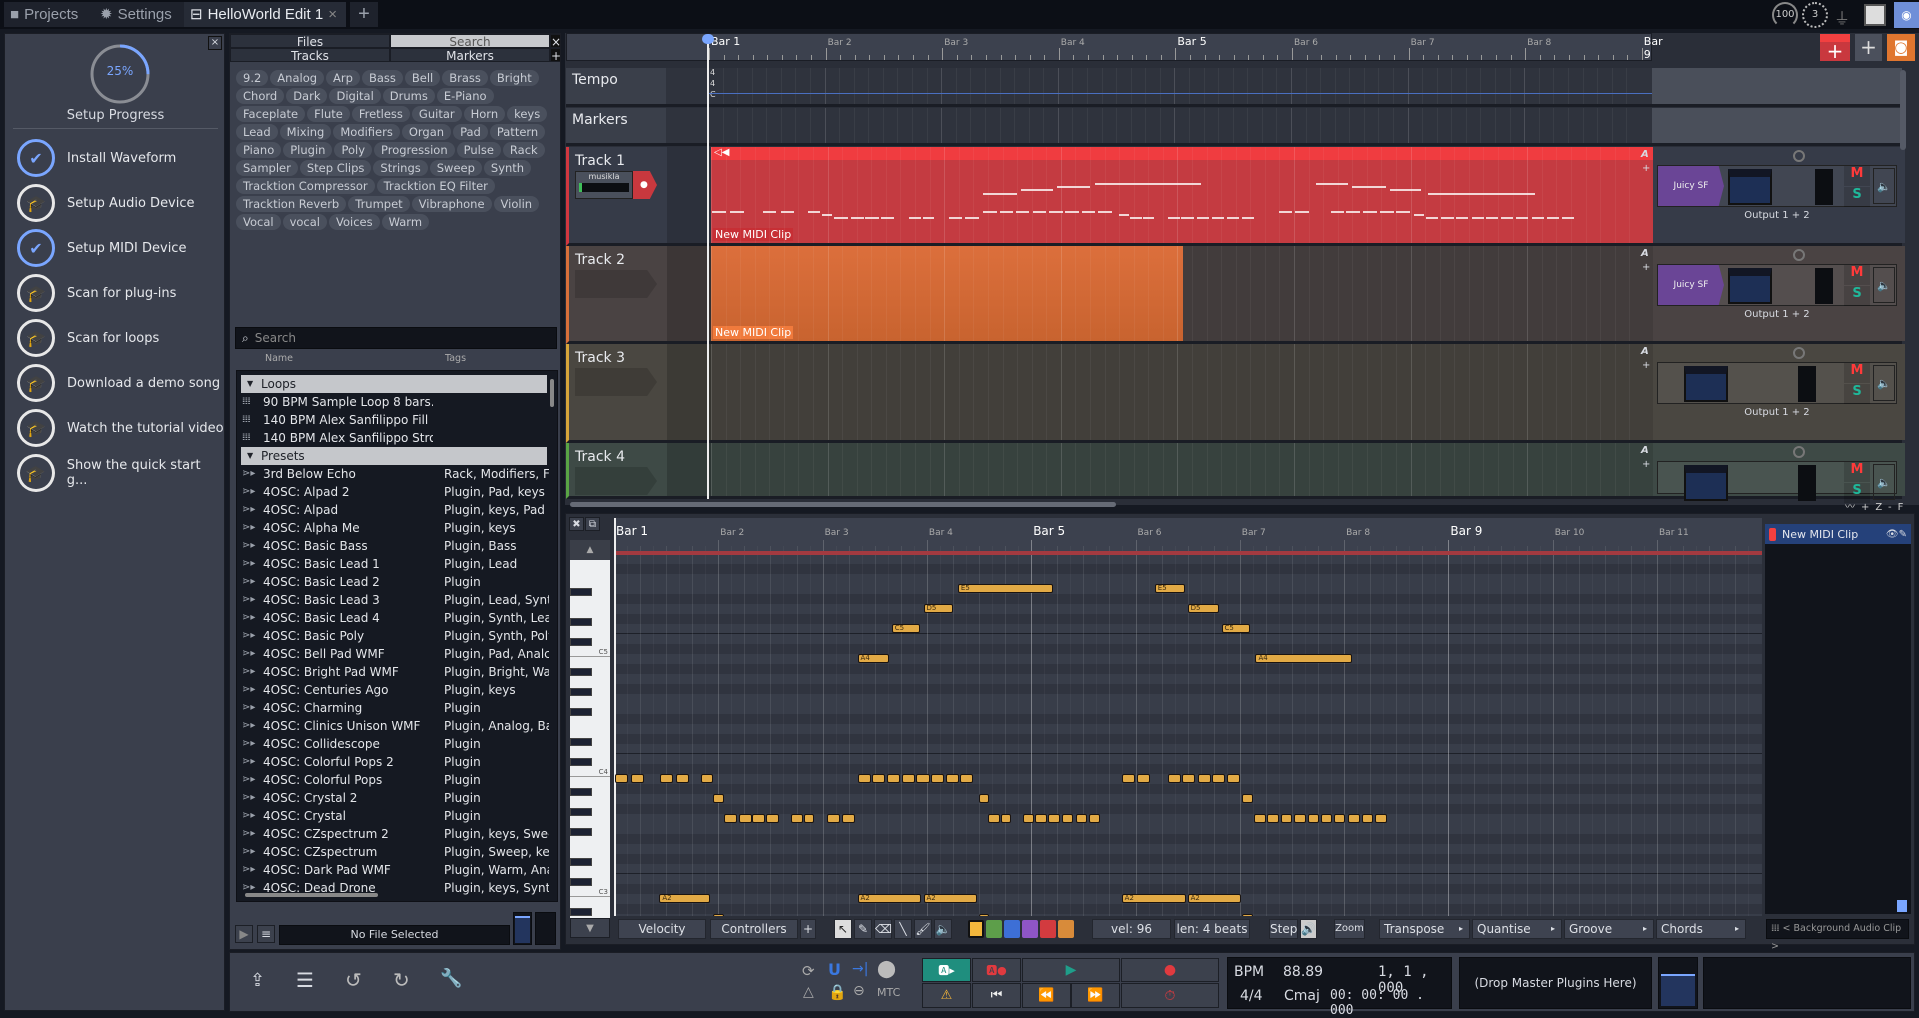 The width and height of the screenshot is (1919, 1018). I want to click on tag-chip: Brass, so click(465, 78).